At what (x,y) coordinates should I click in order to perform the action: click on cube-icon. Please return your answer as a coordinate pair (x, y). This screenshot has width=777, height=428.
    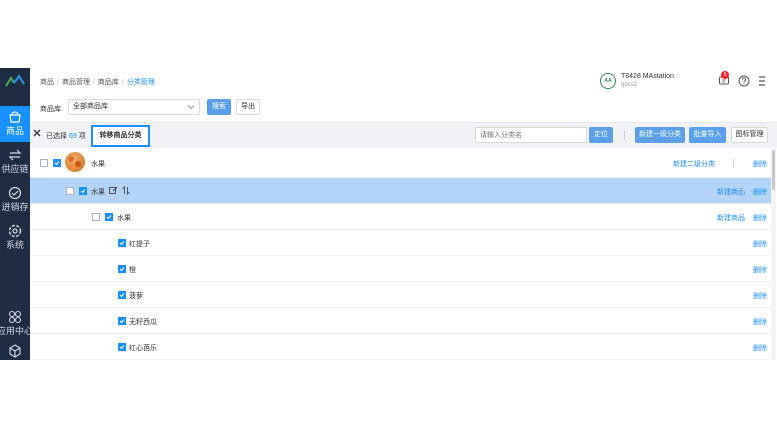
    Looking at the image, I should click on (15, 351).